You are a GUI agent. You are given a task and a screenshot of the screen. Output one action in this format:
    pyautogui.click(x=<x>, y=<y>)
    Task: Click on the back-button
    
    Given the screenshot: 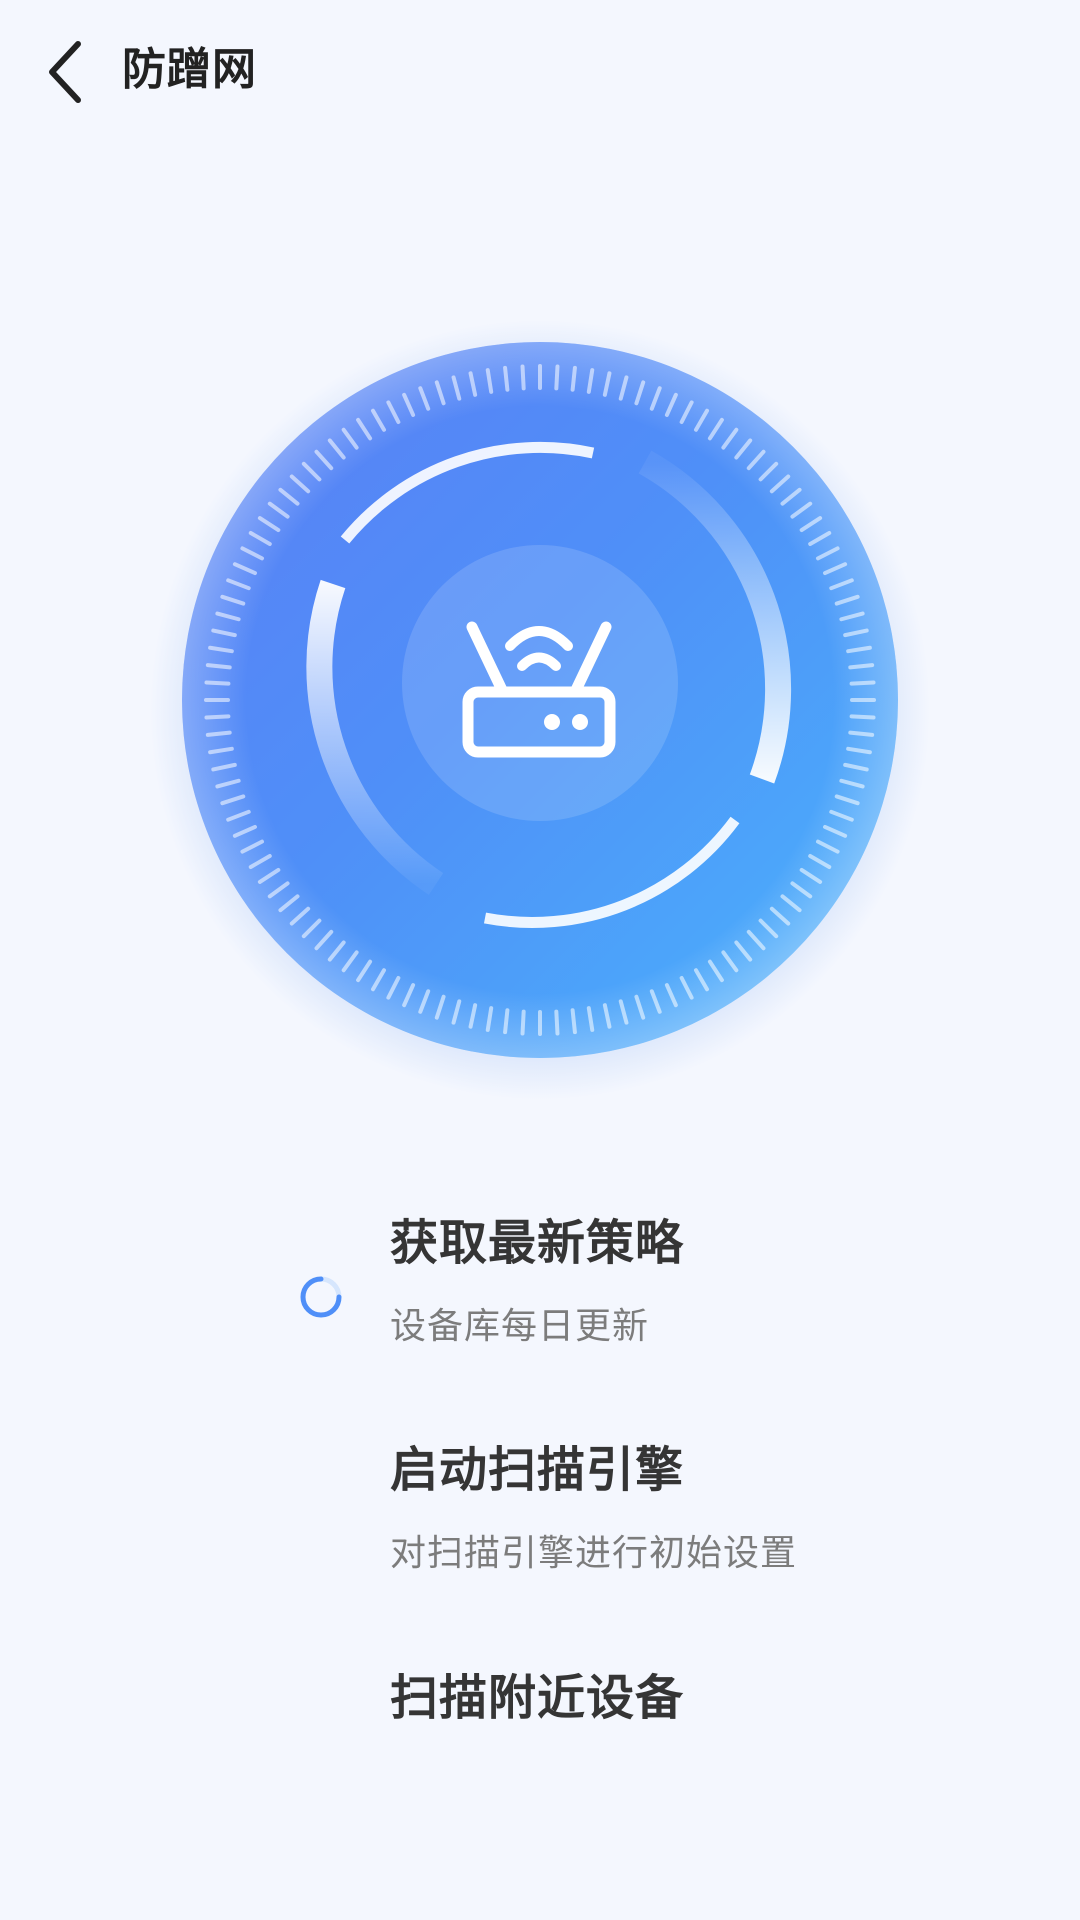 What is the action you would take?
    pyautogui.click(x=70, y=72)
    